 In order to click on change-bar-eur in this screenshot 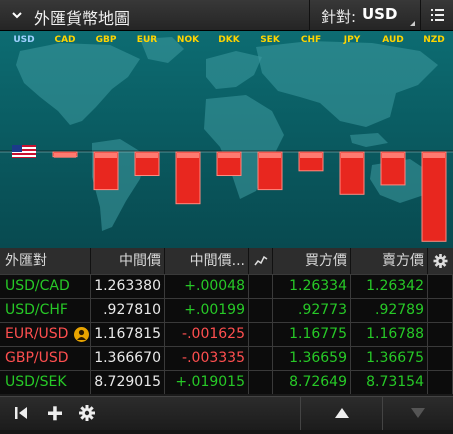, I will do `click(147, 163)`.